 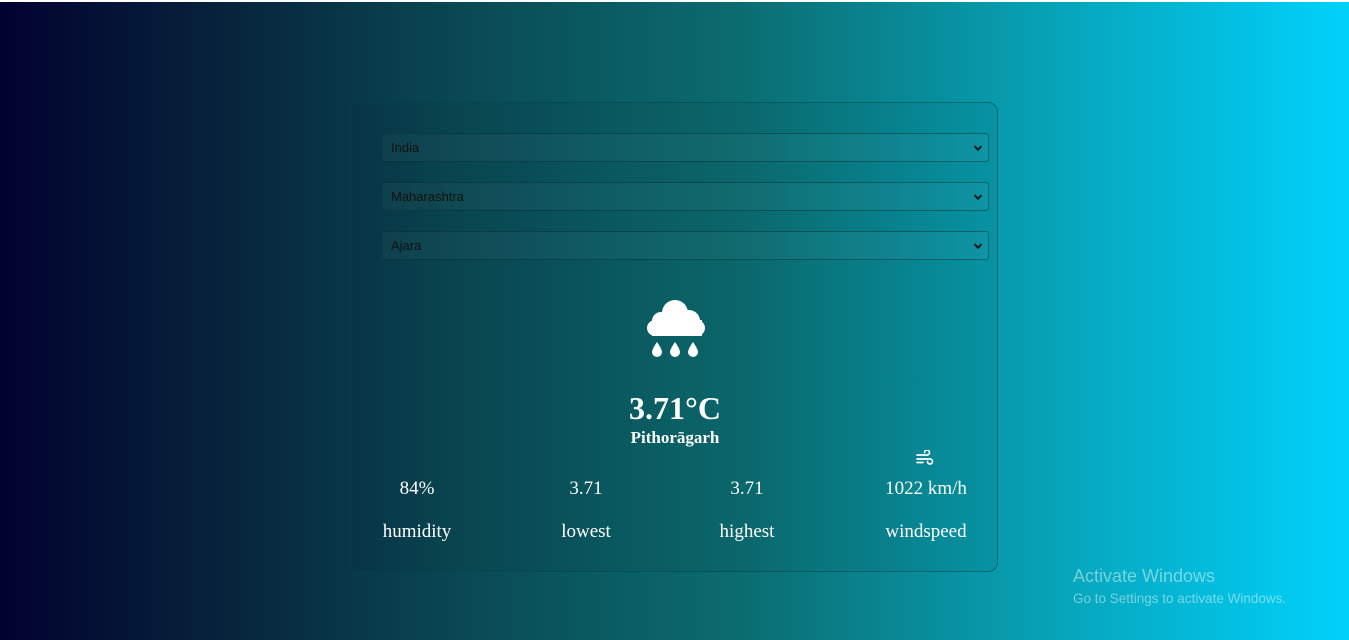 I want to click on highest-value: 3.71, so click(x=747, y=488).